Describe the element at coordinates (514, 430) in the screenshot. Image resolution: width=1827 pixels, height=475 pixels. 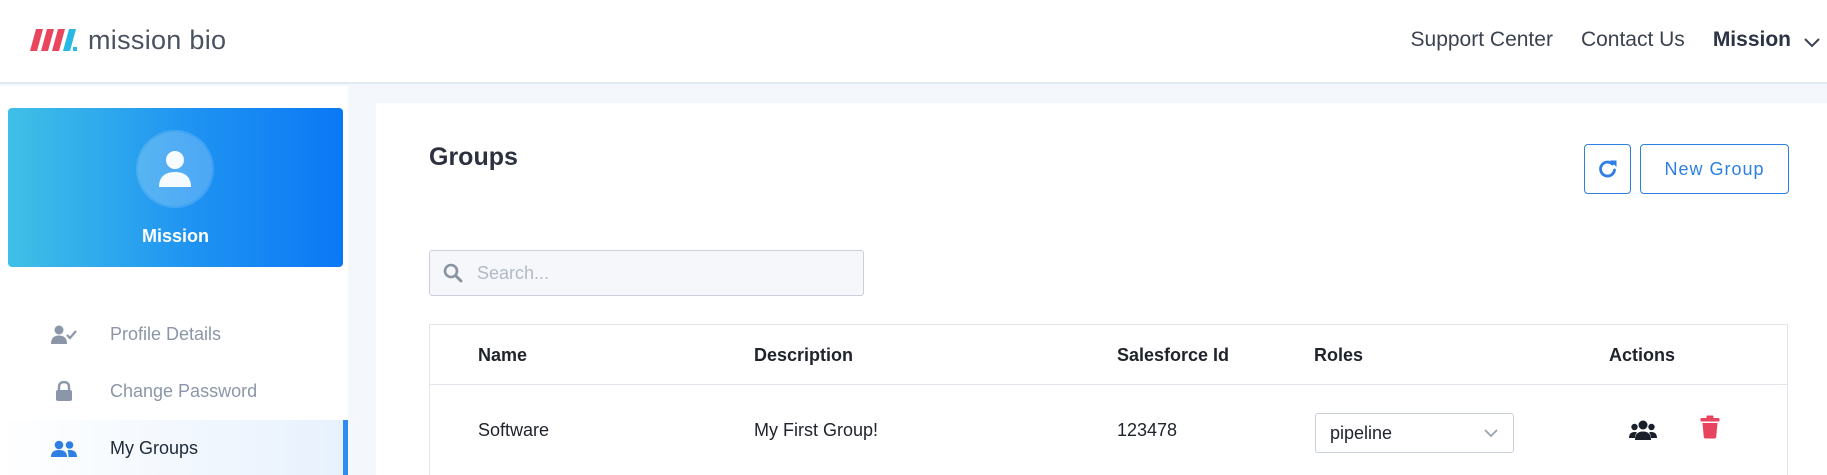
I see `cell-name: Software` at that location.